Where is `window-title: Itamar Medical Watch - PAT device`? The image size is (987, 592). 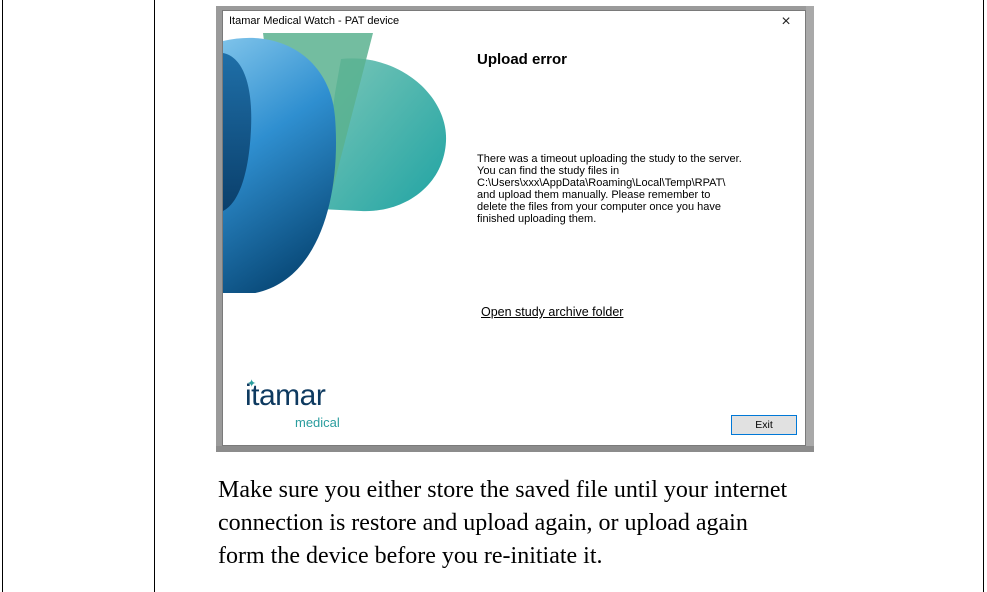 window-title: Itamar Medical Watch - PAT device is located at coordinates (314, 21).